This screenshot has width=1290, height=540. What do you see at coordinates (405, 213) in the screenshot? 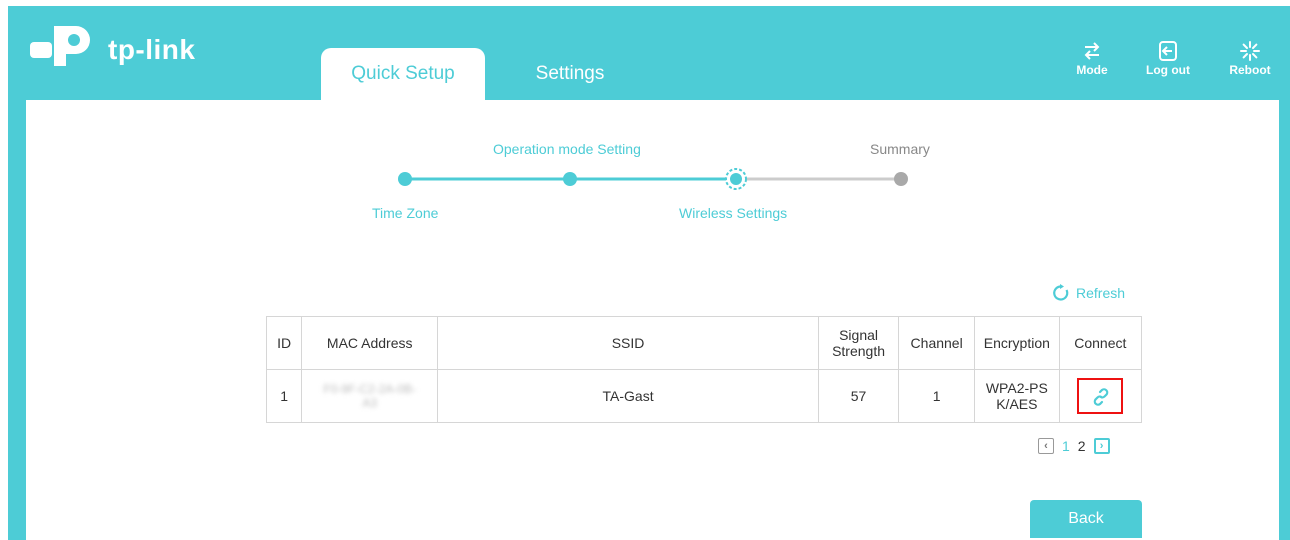
I see `step-label-time-zone: Time Zone` at bounding box center [405, 213].